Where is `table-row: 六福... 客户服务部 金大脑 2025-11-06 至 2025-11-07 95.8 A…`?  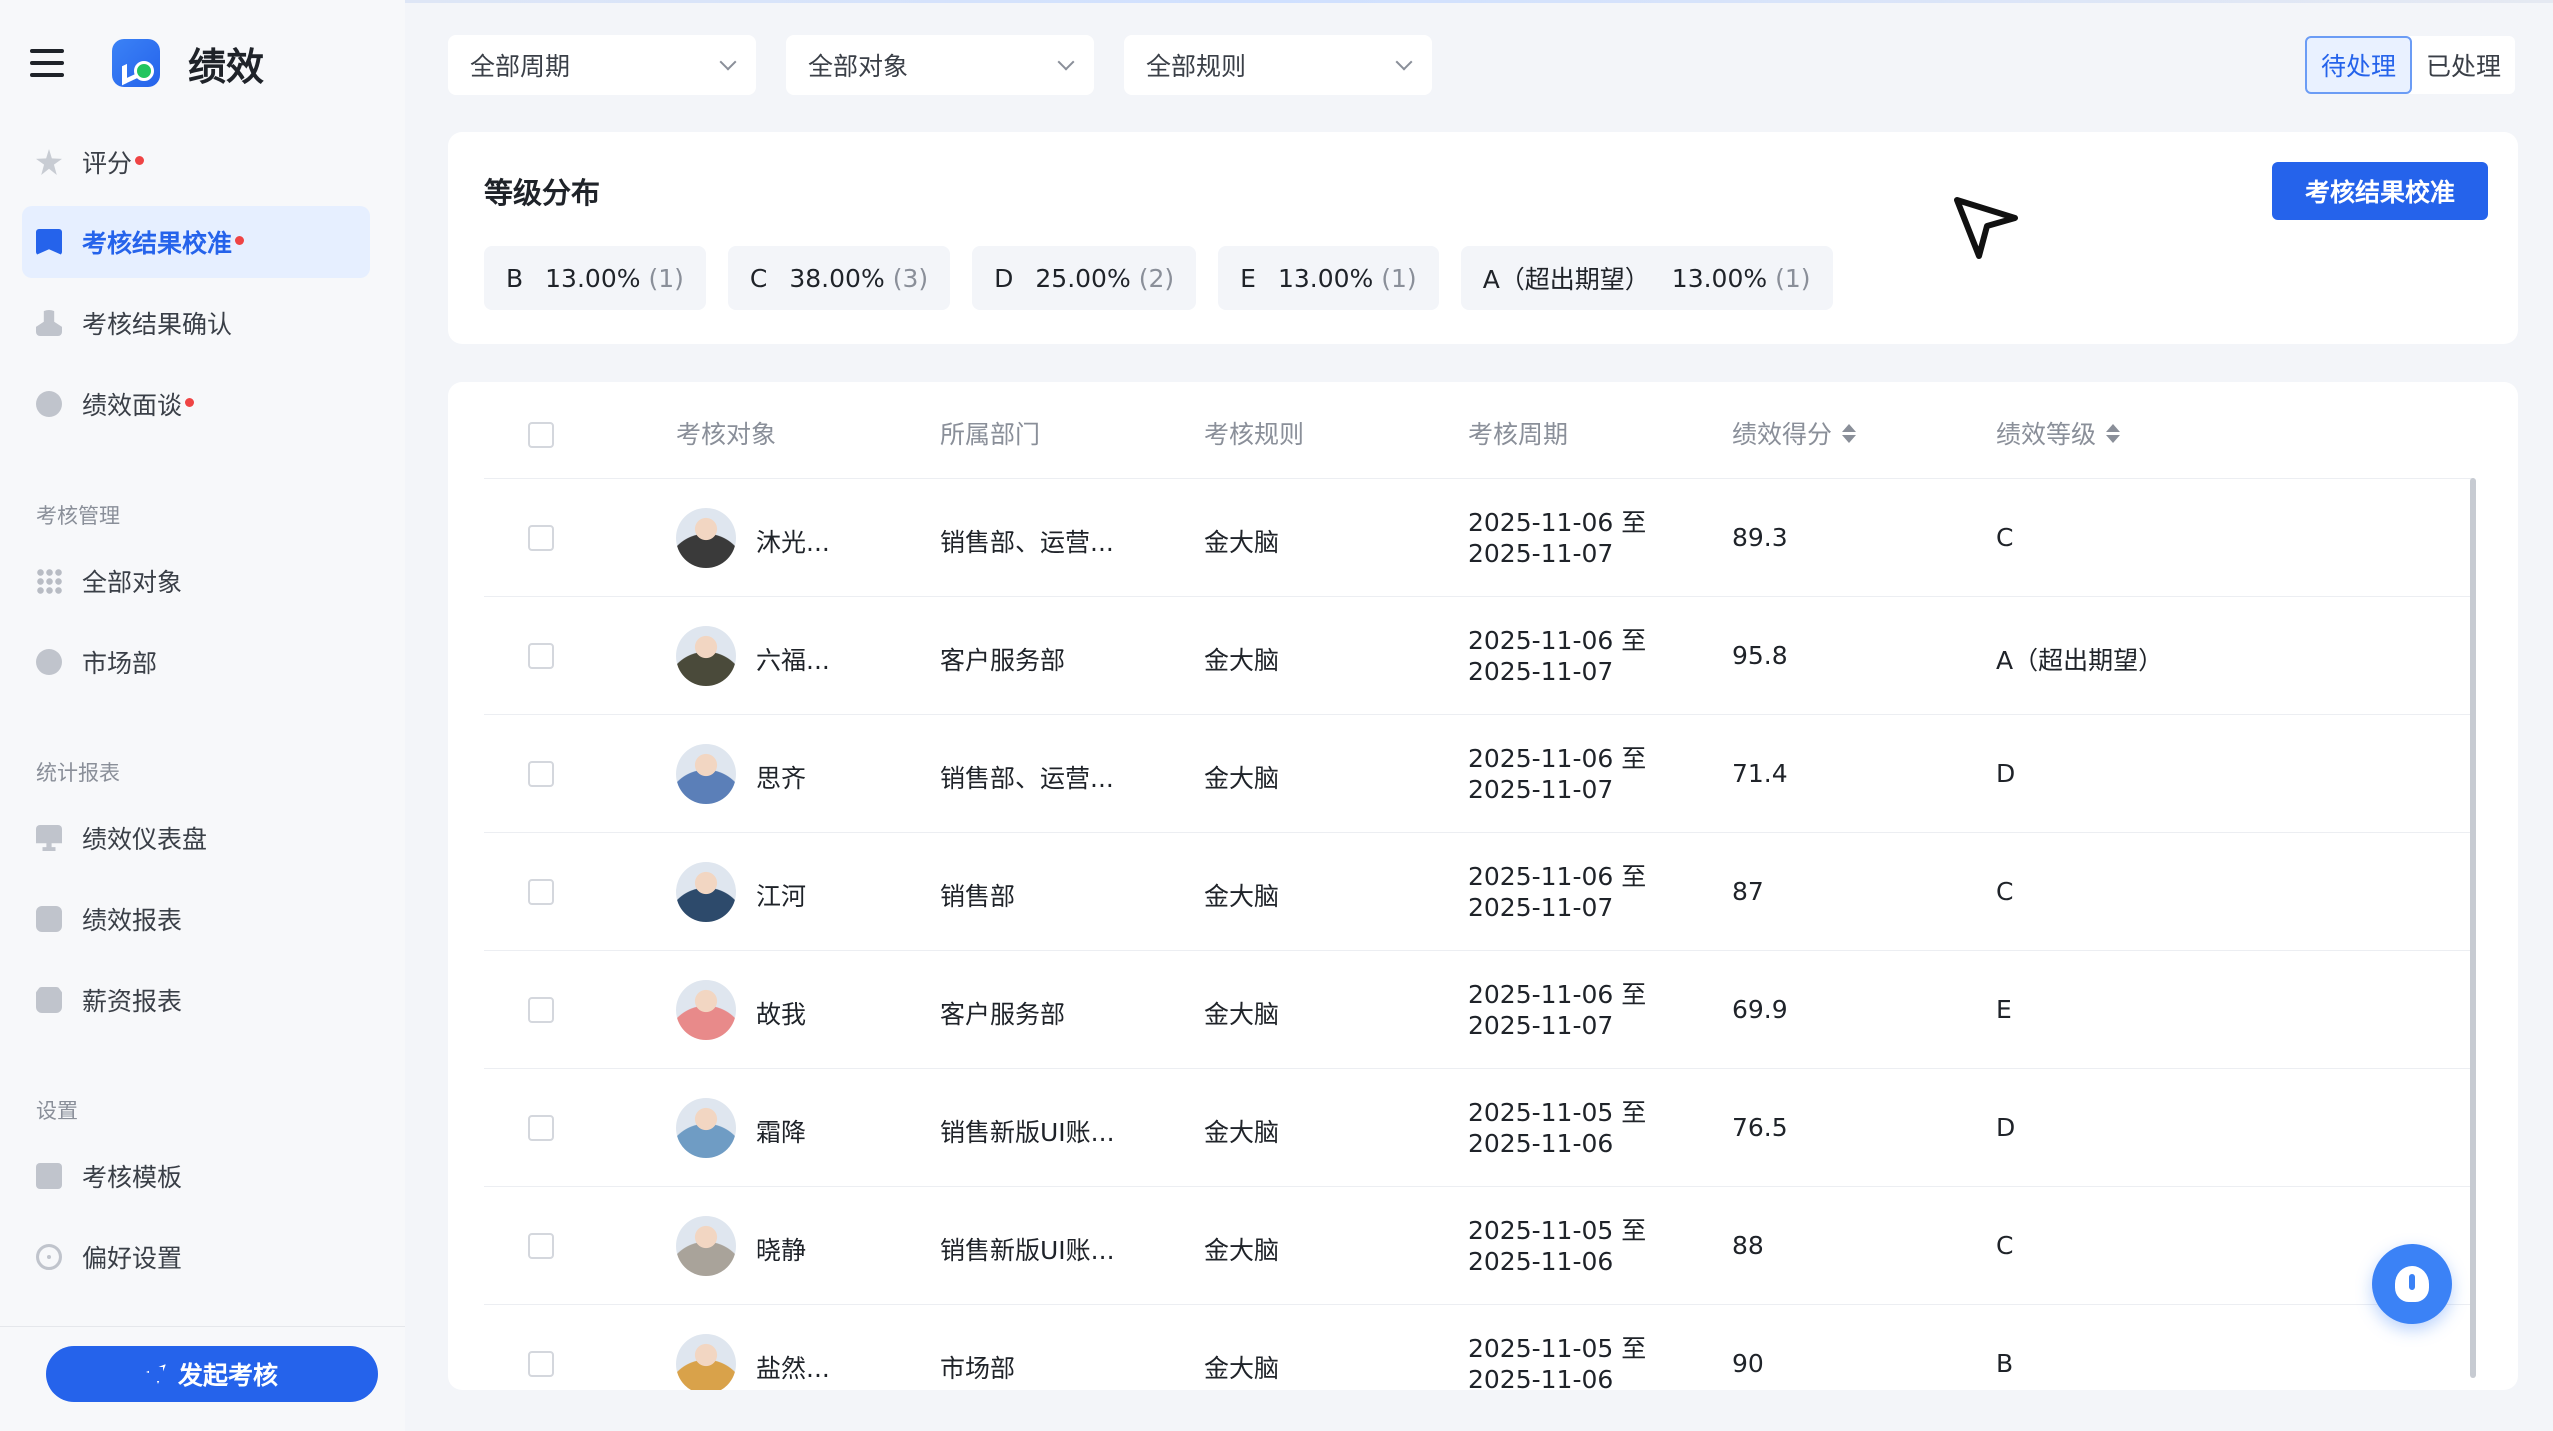 table-row: 六福... 客户服务部 金大脑 2025-11-06 至 2025-11-07 95.8 A… is located at coordinates (1479, 655).